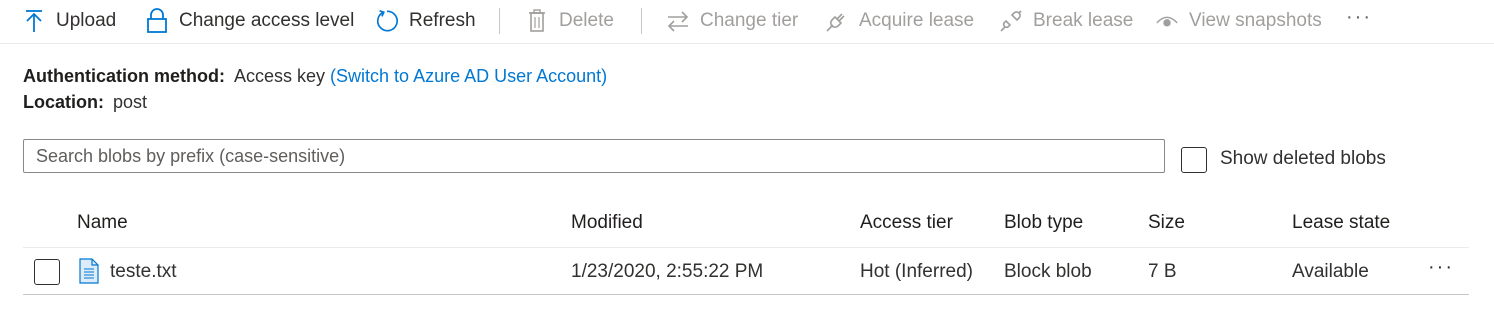 The height and width of the screenshot is (333, 1494). I want to click on location-label: Location:, so click(63, 102).